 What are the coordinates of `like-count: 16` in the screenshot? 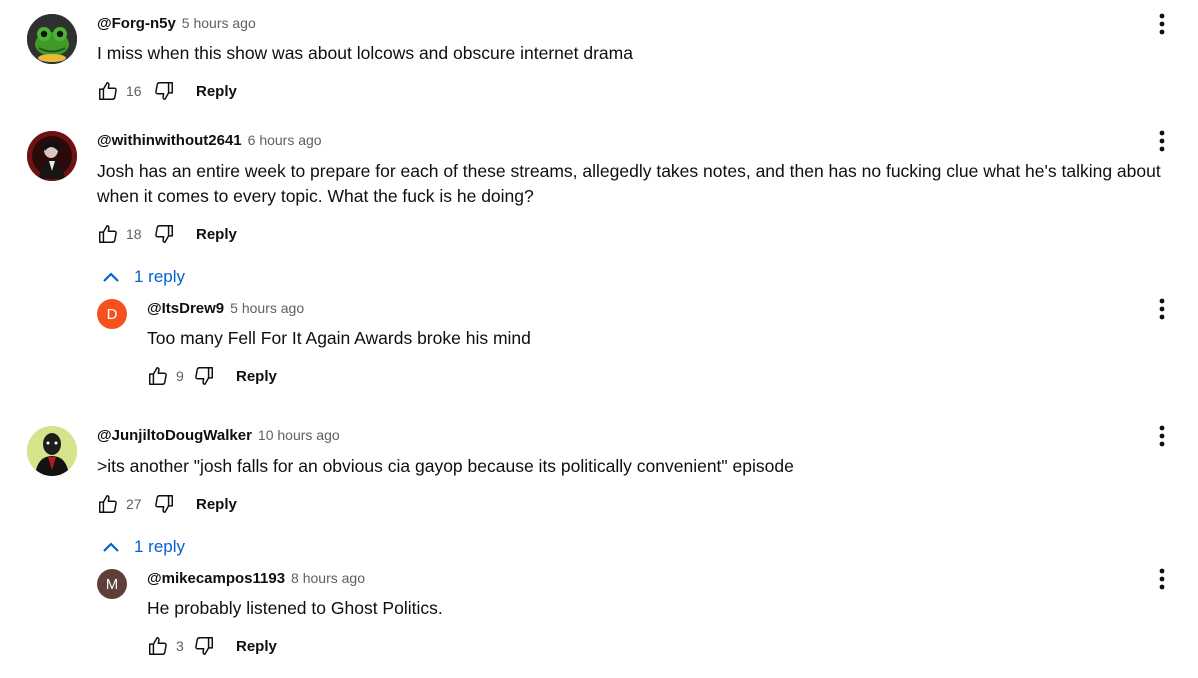 It's located at (134, 91).